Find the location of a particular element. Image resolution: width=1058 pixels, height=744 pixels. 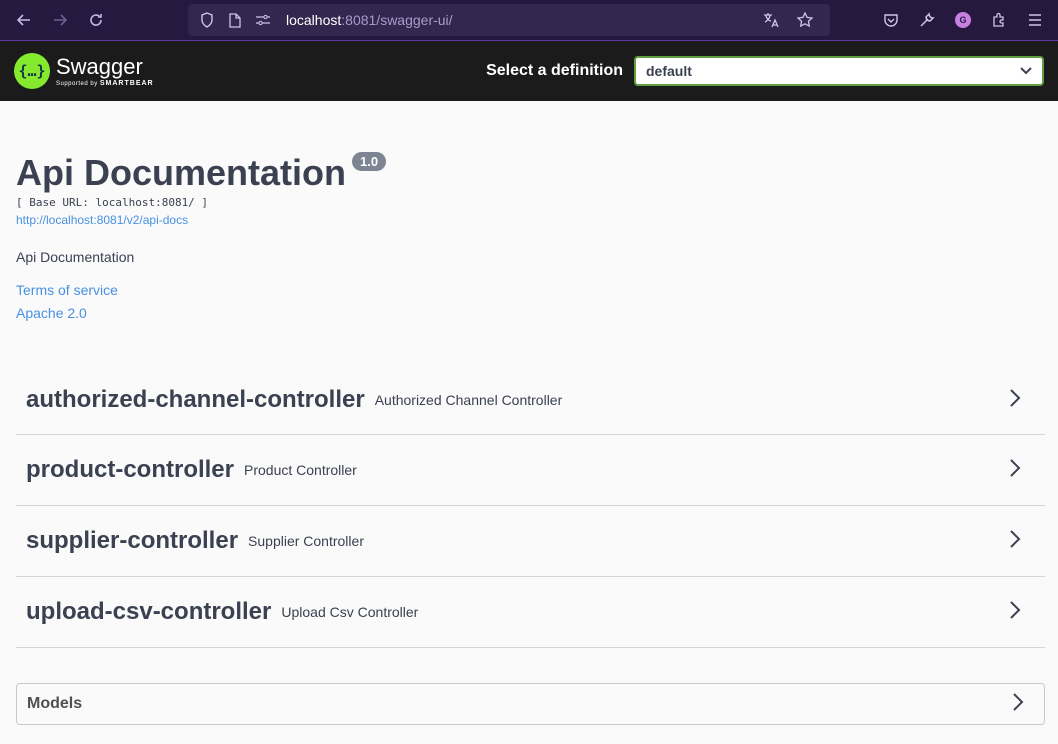

reload-button is located at coordinates (96, 20).